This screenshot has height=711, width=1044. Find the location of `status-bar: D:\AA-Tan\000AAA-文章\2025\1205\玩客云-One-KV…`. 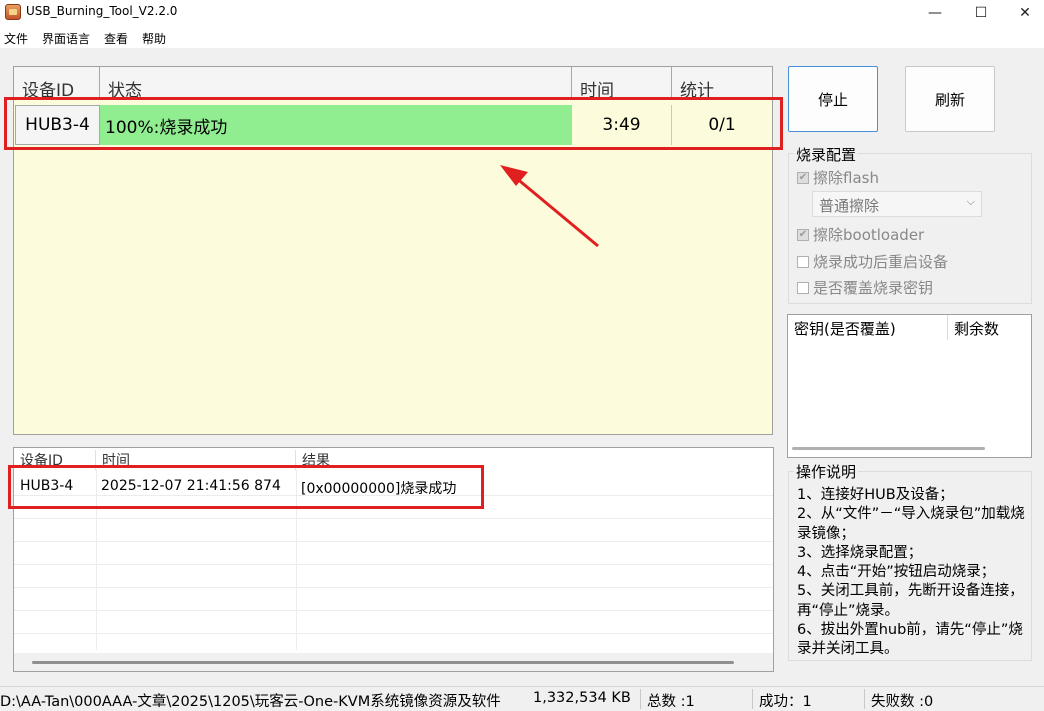

status-bar: D:\AA-Tan\000AAA-文章\2025\1205\玩客云-One-KV… is located at coordinates (522, 698).